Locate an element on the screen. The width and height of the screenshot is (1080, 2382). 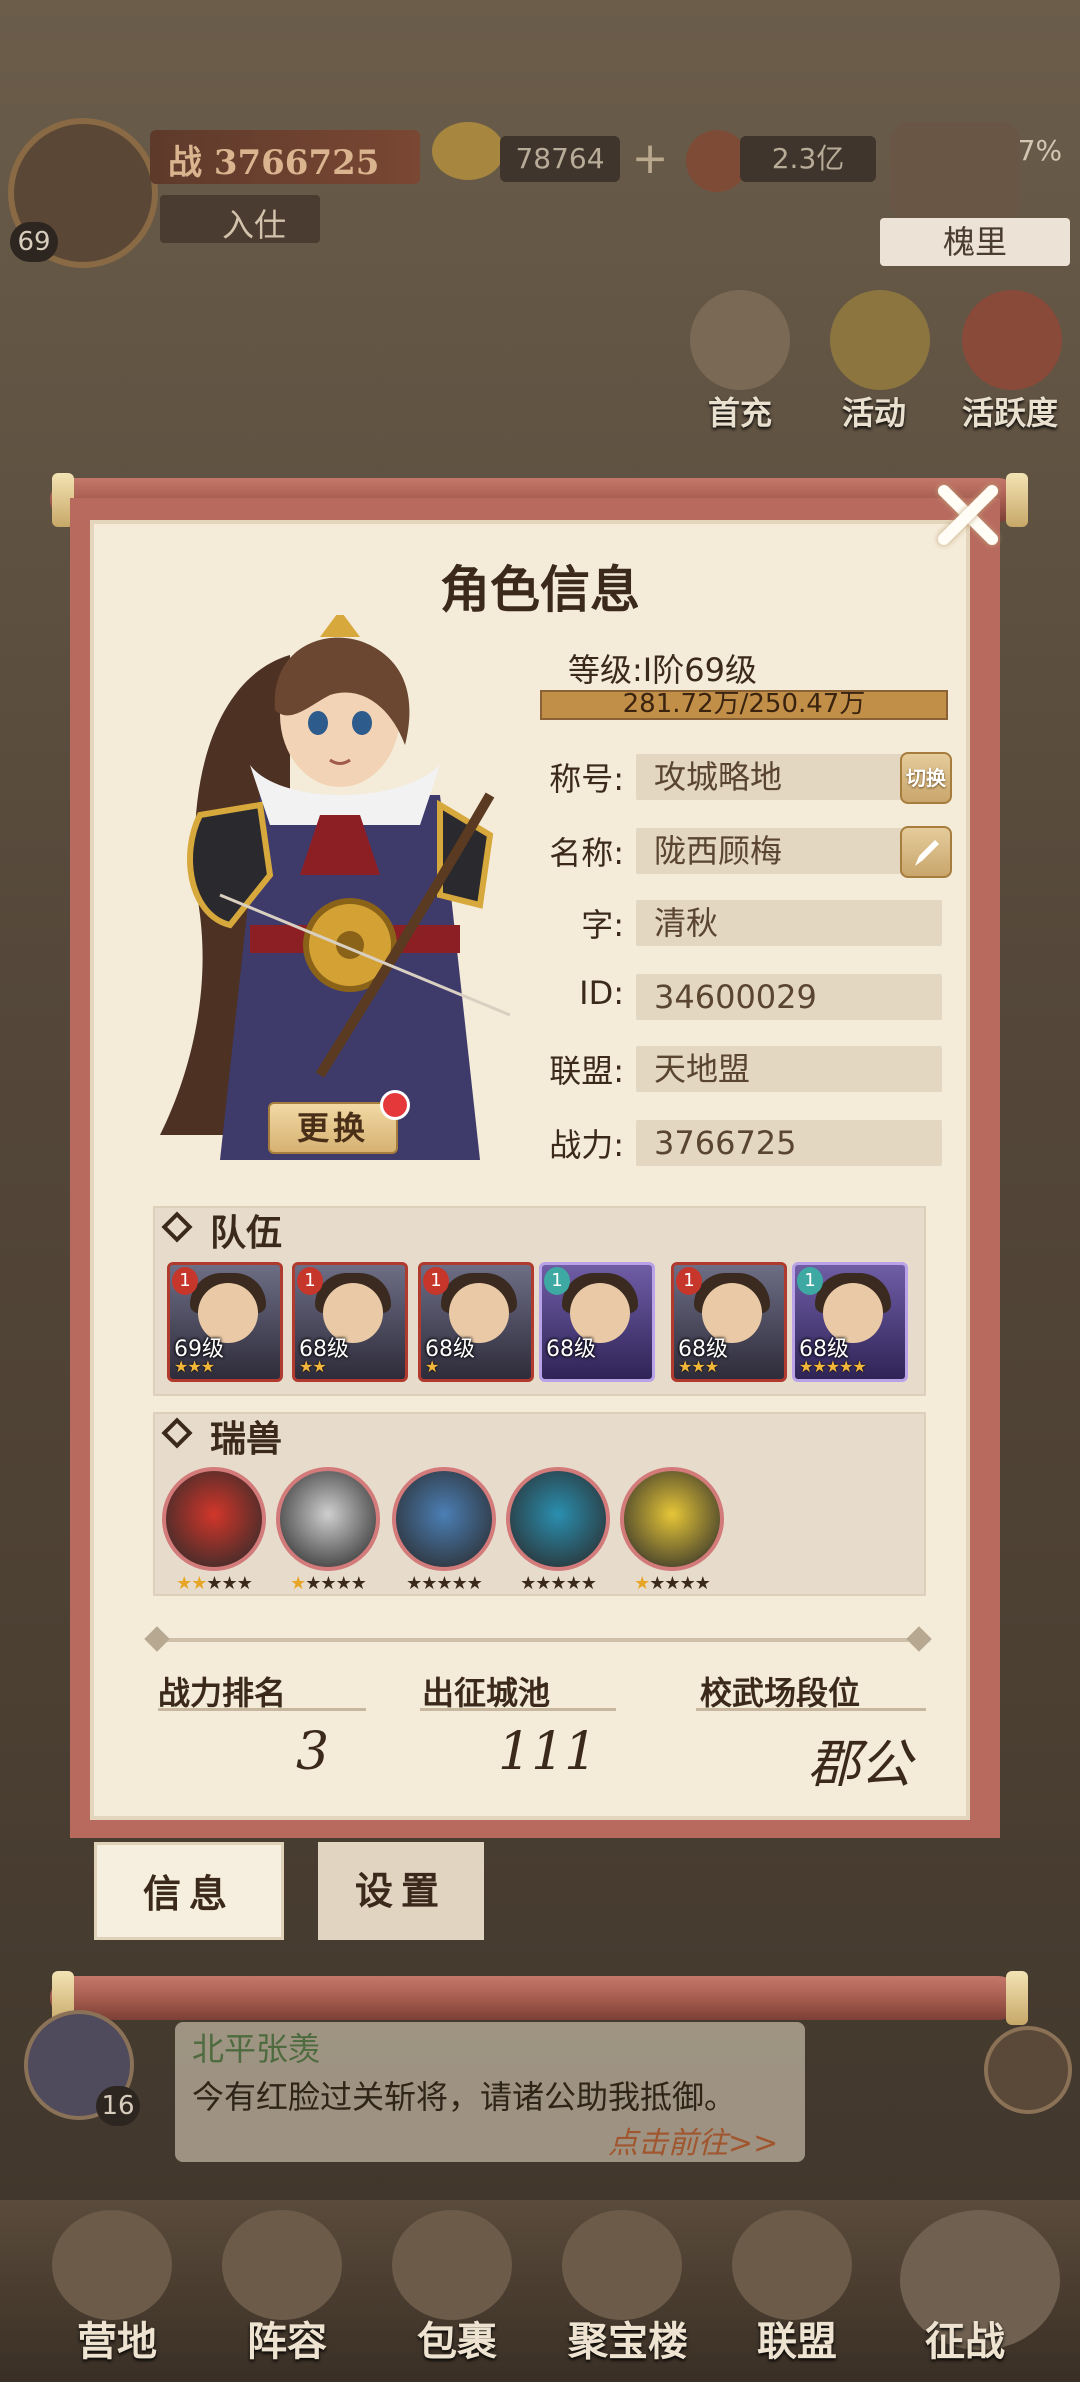
stats-divider is located at coordinates (540, 1640).